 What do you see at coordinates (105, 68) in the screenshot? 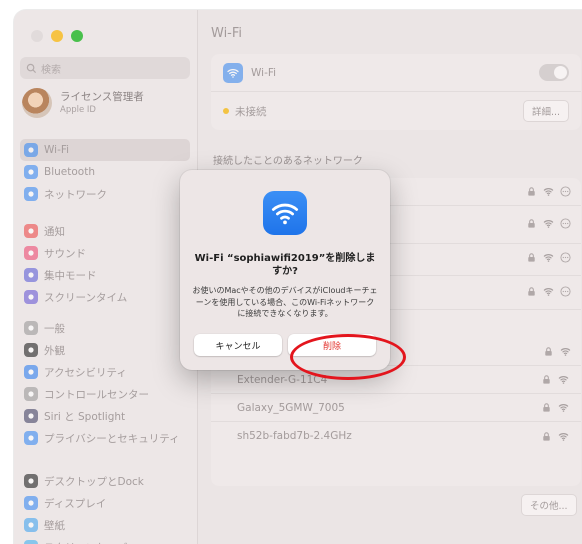
I see `search-field: 検索` at bounding box center [105, 68].